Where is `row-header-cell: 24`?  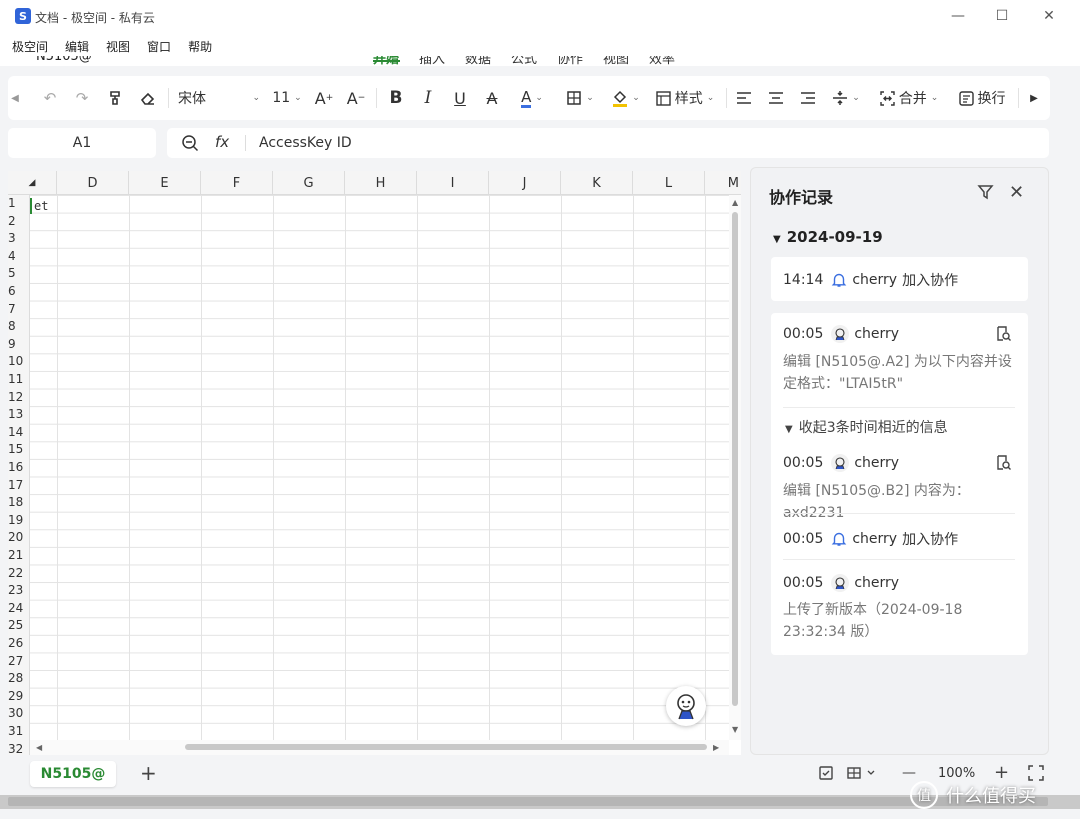
row-header-cell: 24 is located at coordinates (19, 609).